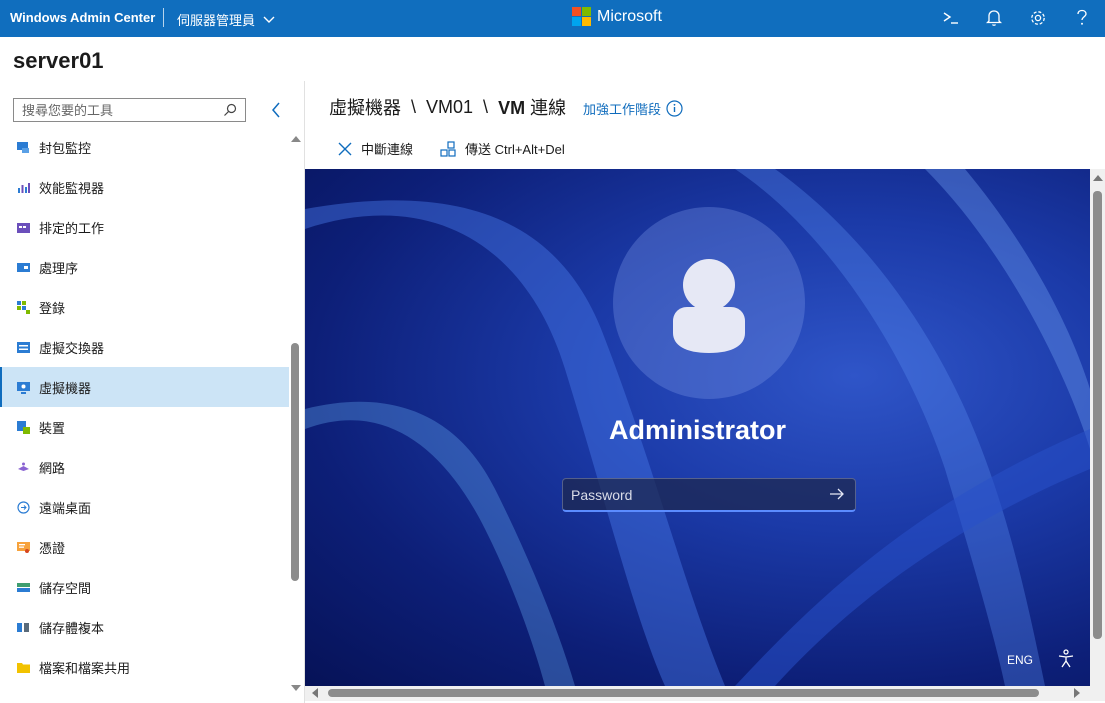  What do you see at coordinates (629, 16) in the screenshot?
I see `brand-name: Microsoft` at bounding box center [629, 16].